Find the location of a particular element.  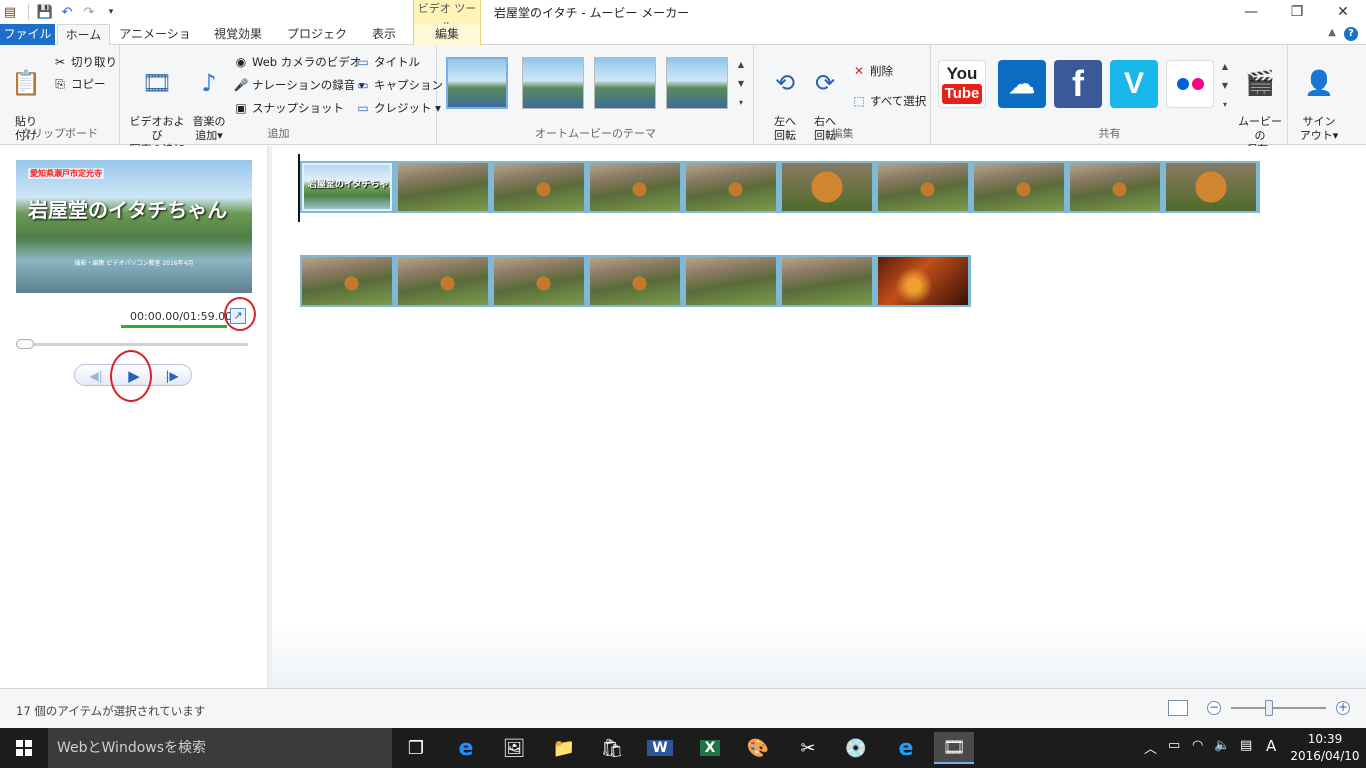

movie-maker-taskbar-icon: 🎞 is located at coordinates (954, 748).